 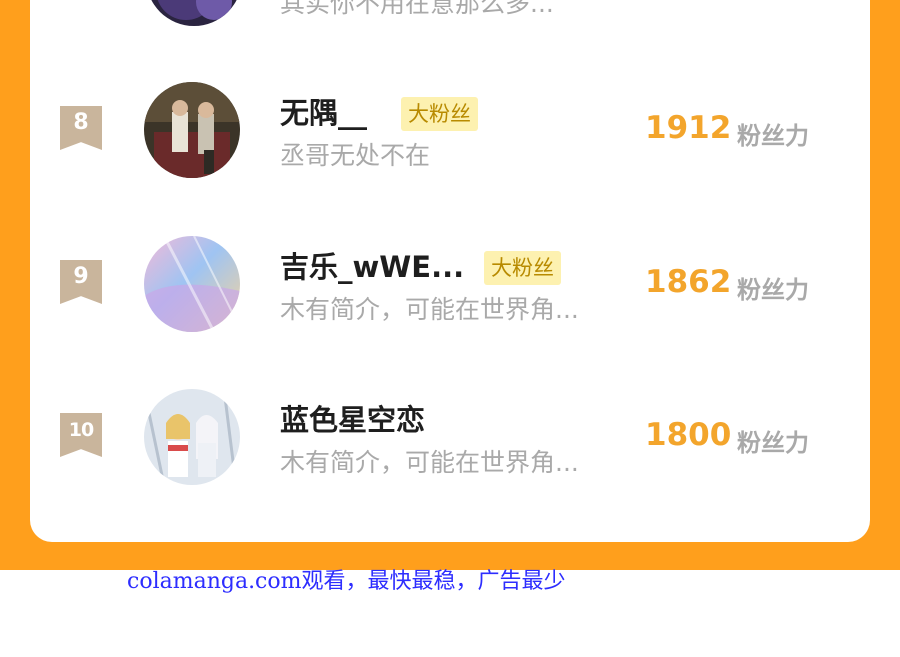 I want to click on entry-bio: 丞哥无处不在, so click(x=355, y=155).